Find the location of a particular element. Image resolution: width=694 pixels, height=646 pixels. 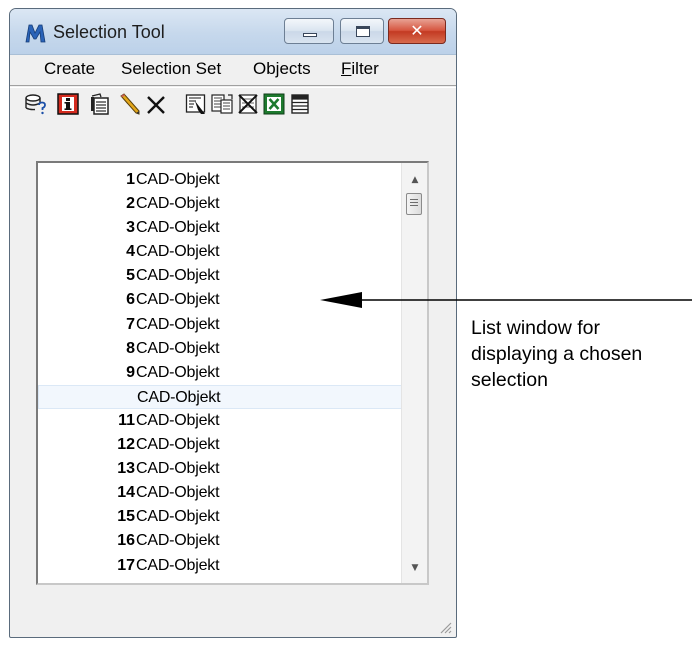

row-number: 14 is located at coordinates (126, 493).